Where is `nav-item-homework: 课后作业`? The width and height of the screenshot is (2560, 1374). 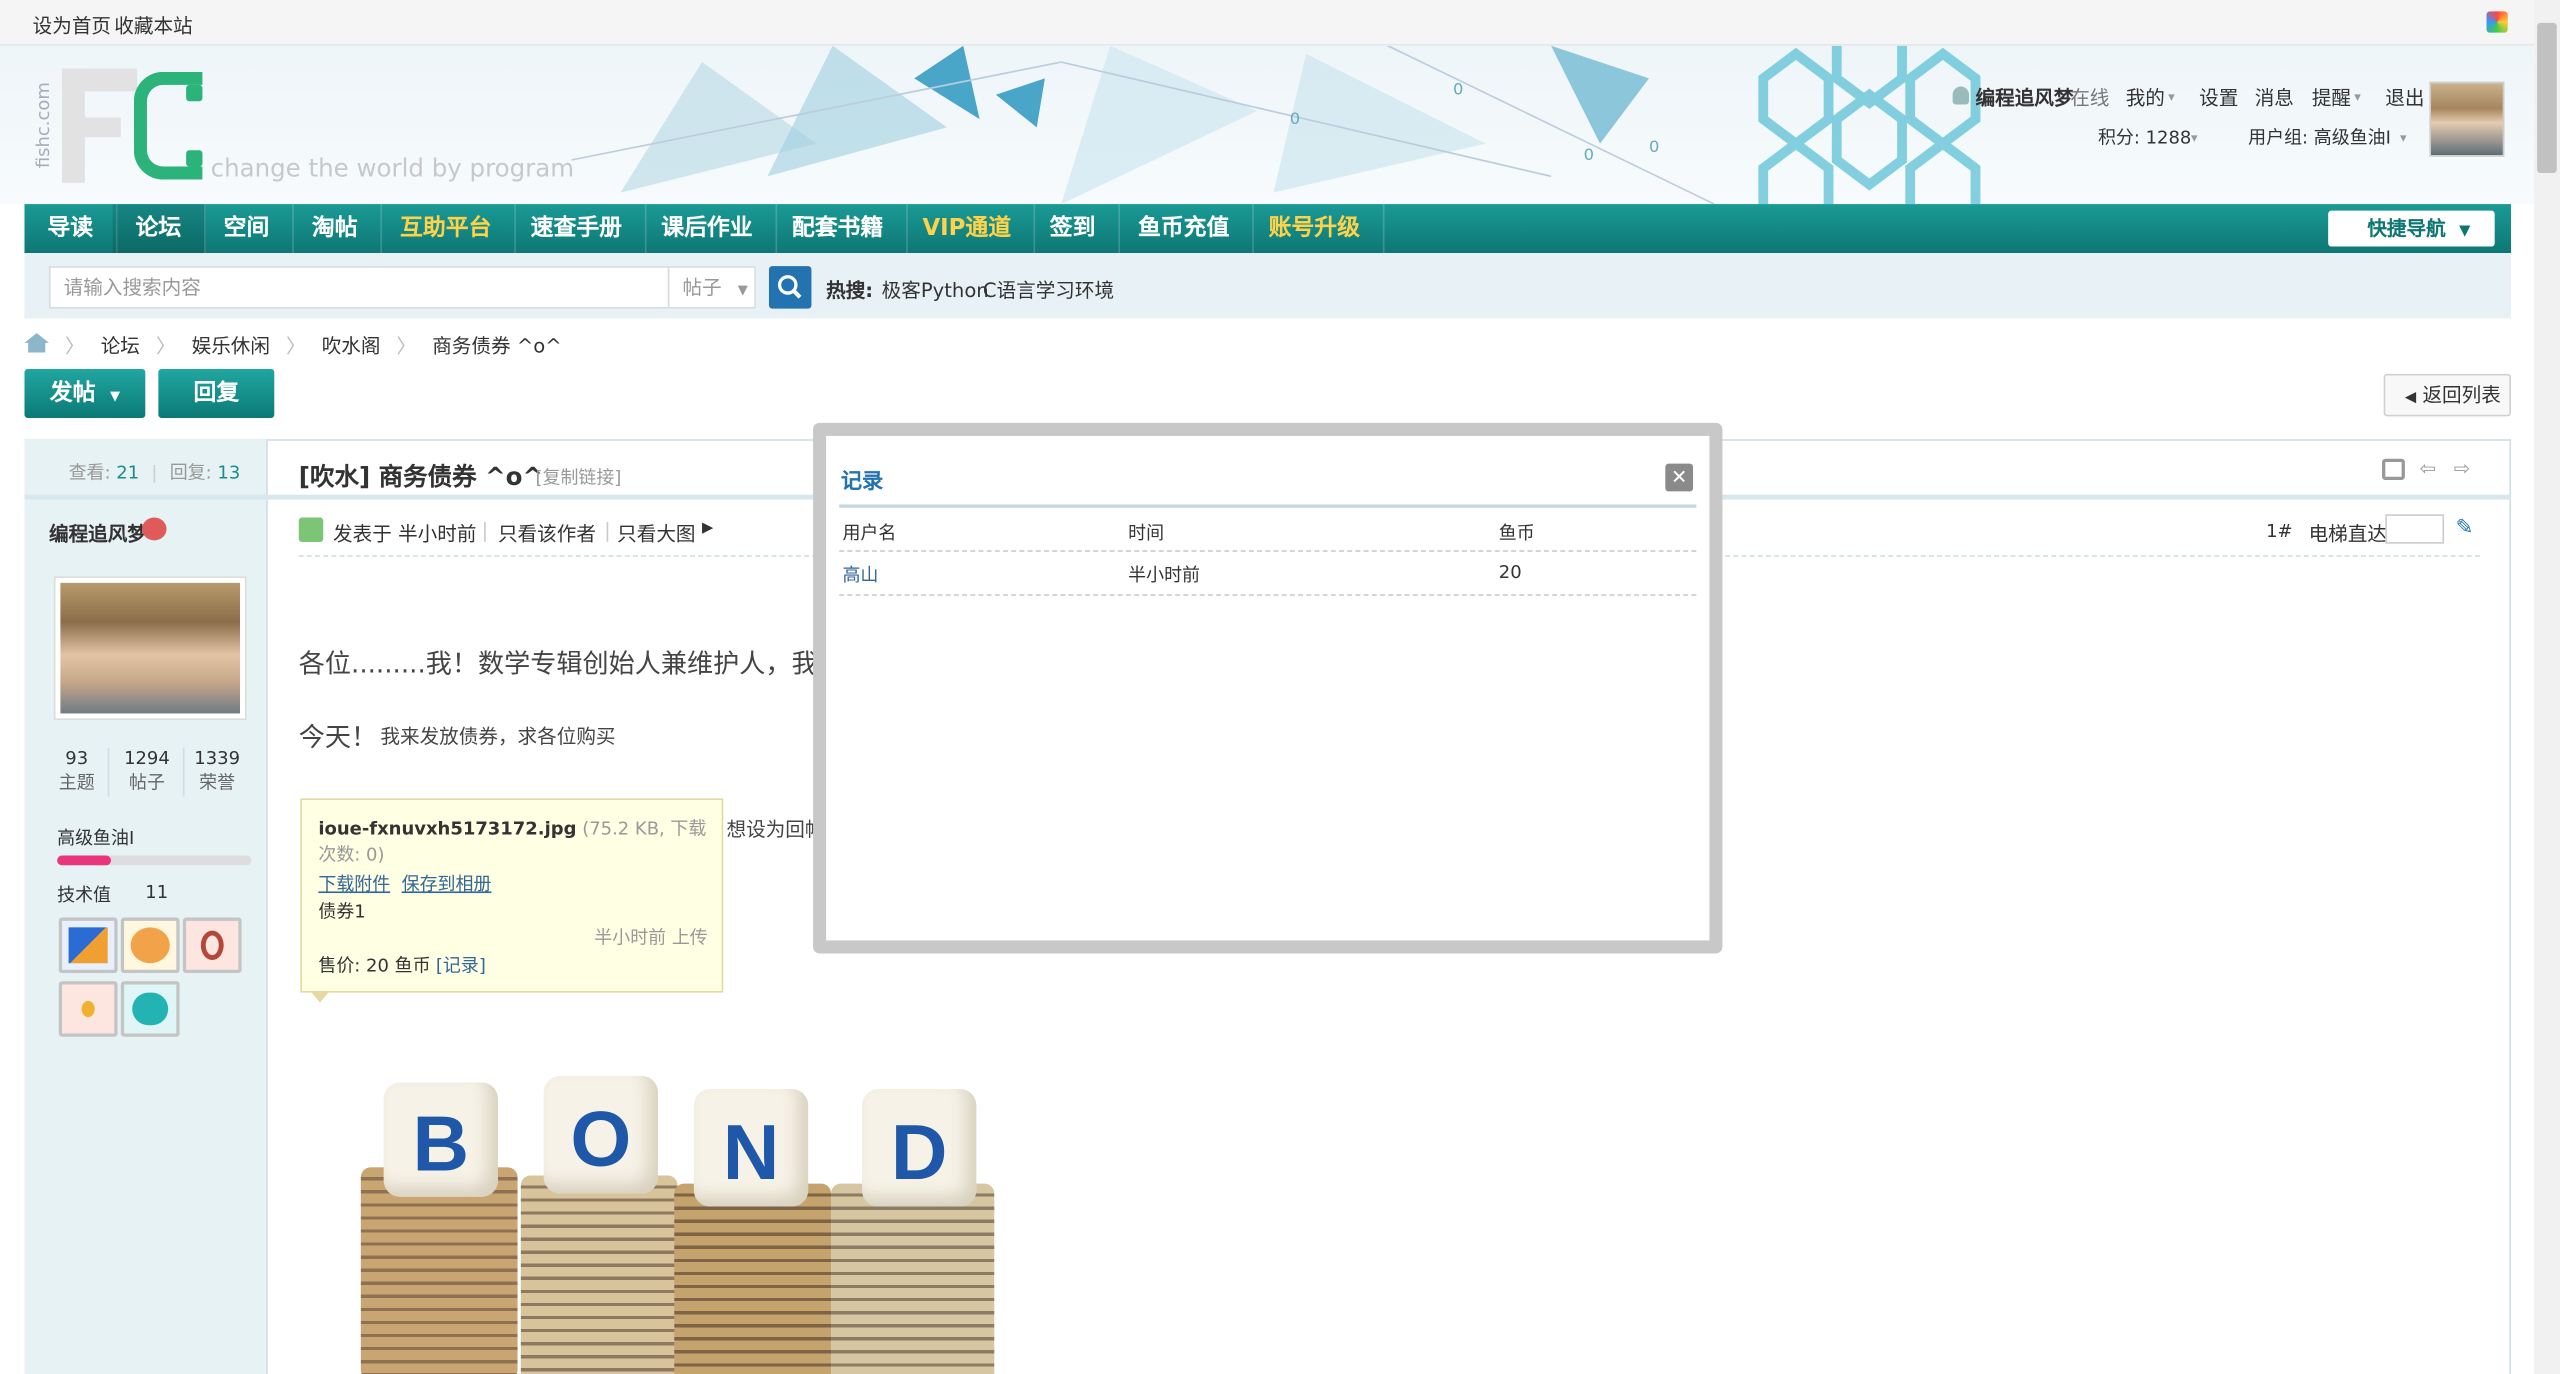
nav-item-homework: 课后作业 is located at coordinates (708, 229).